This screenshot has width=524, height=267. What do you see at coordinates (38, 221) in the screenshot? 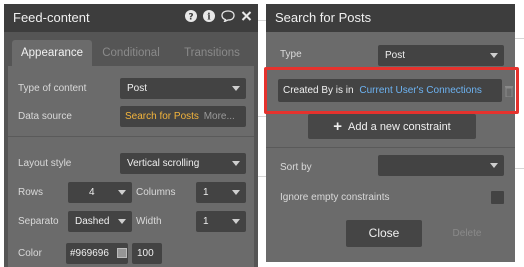
I see `separator-label: Separato` at bounding box center [38, 221].